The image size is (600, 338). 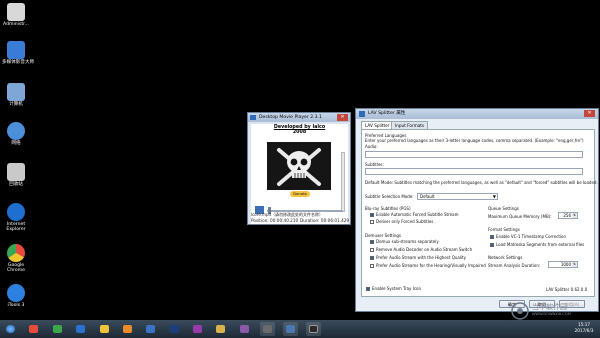 I want to click on demuxer-heading: Demuxer Settings, so click(x=383, y=235).